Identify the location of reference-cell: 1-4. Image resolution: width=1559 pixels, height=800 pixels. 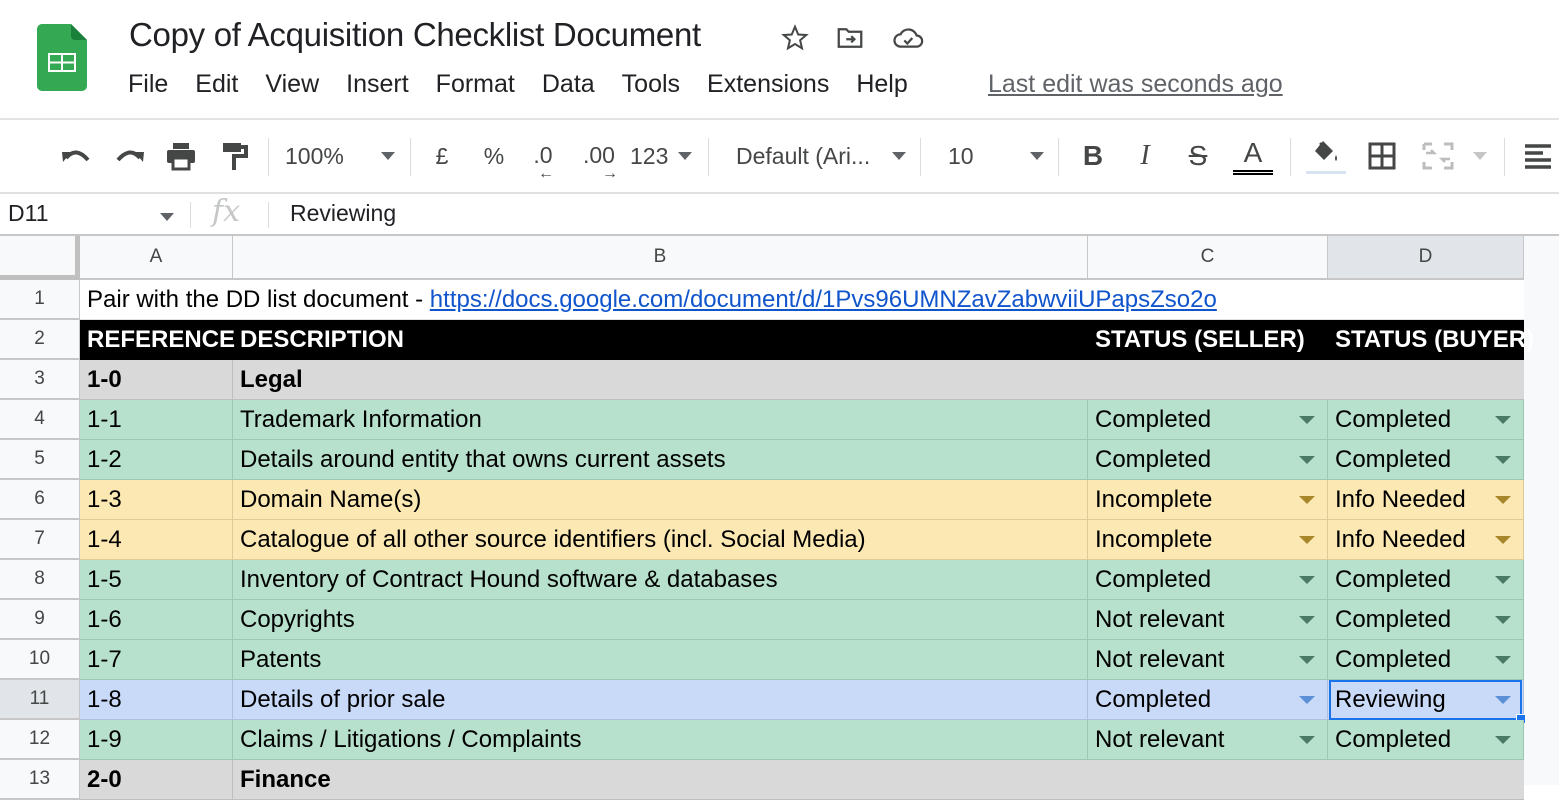
(156, 540).